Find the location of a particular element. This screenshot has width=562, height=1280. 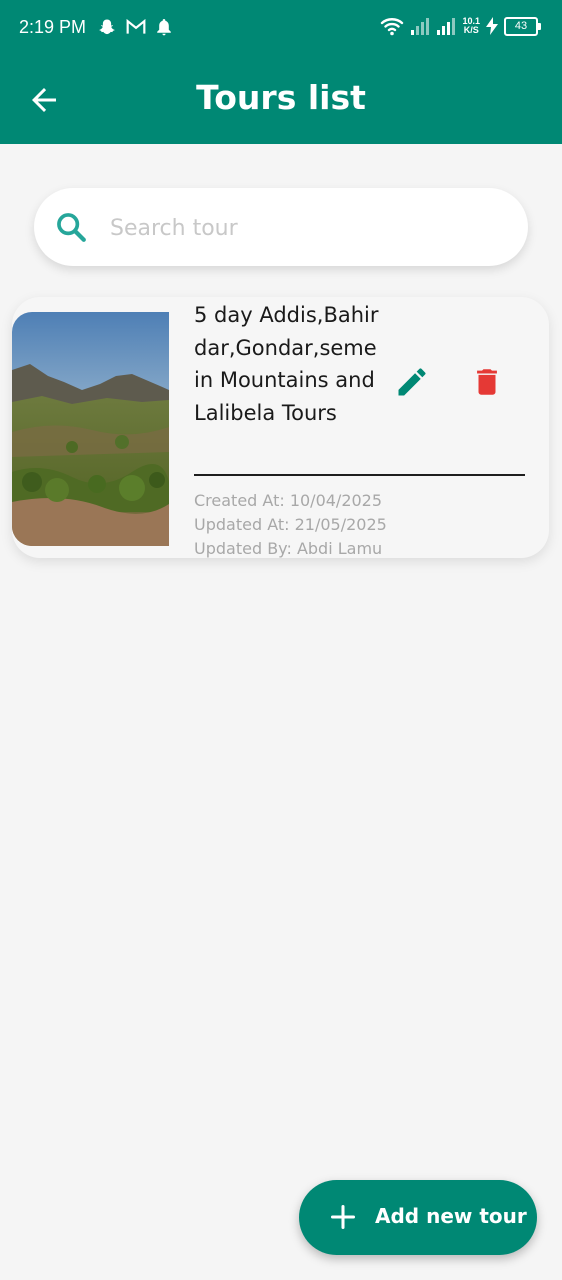

page-title: Tours list is located at coordinates (281, 97).